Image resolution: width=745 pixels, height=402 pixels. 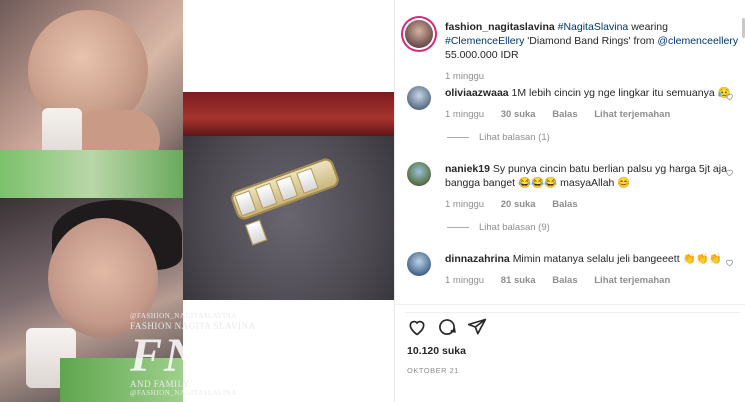 I want to click on action-bar, so click(x=572, y=324).